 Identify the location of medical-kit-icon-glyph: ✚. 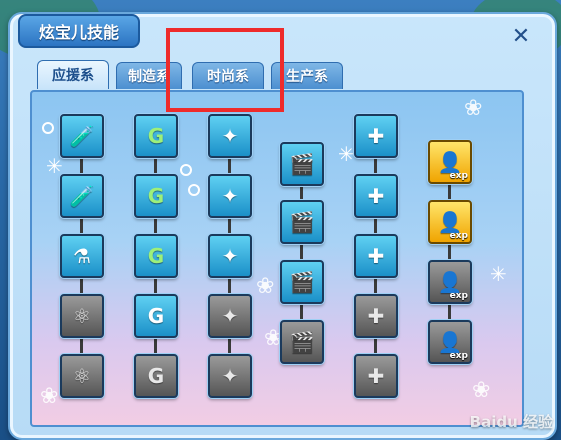
(376, 256).